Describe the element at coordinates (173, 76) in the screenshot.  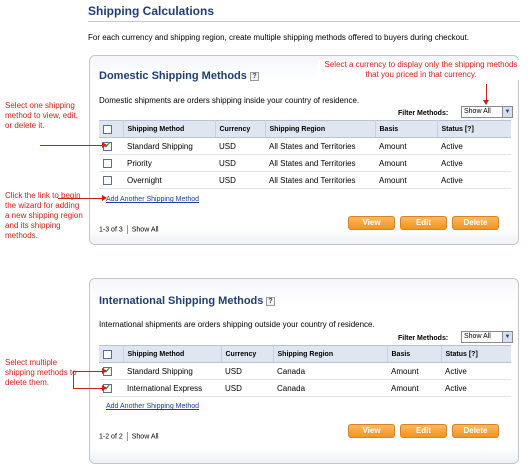
I see `domestic-title: Domestic Shipping Methods` at that location.